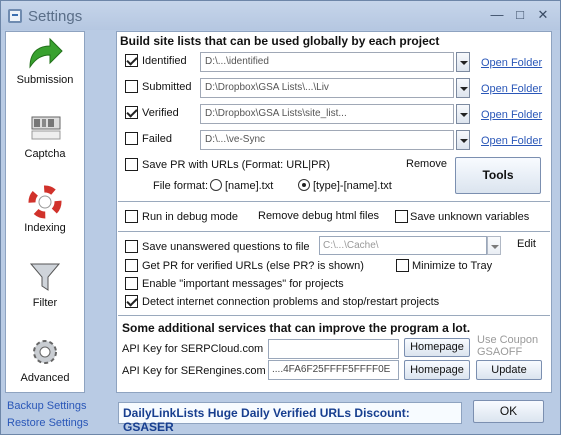 This screenshot has height=435, width=561. I want to click on sidebar-item-indexing: Indexing, so click(45, 218).